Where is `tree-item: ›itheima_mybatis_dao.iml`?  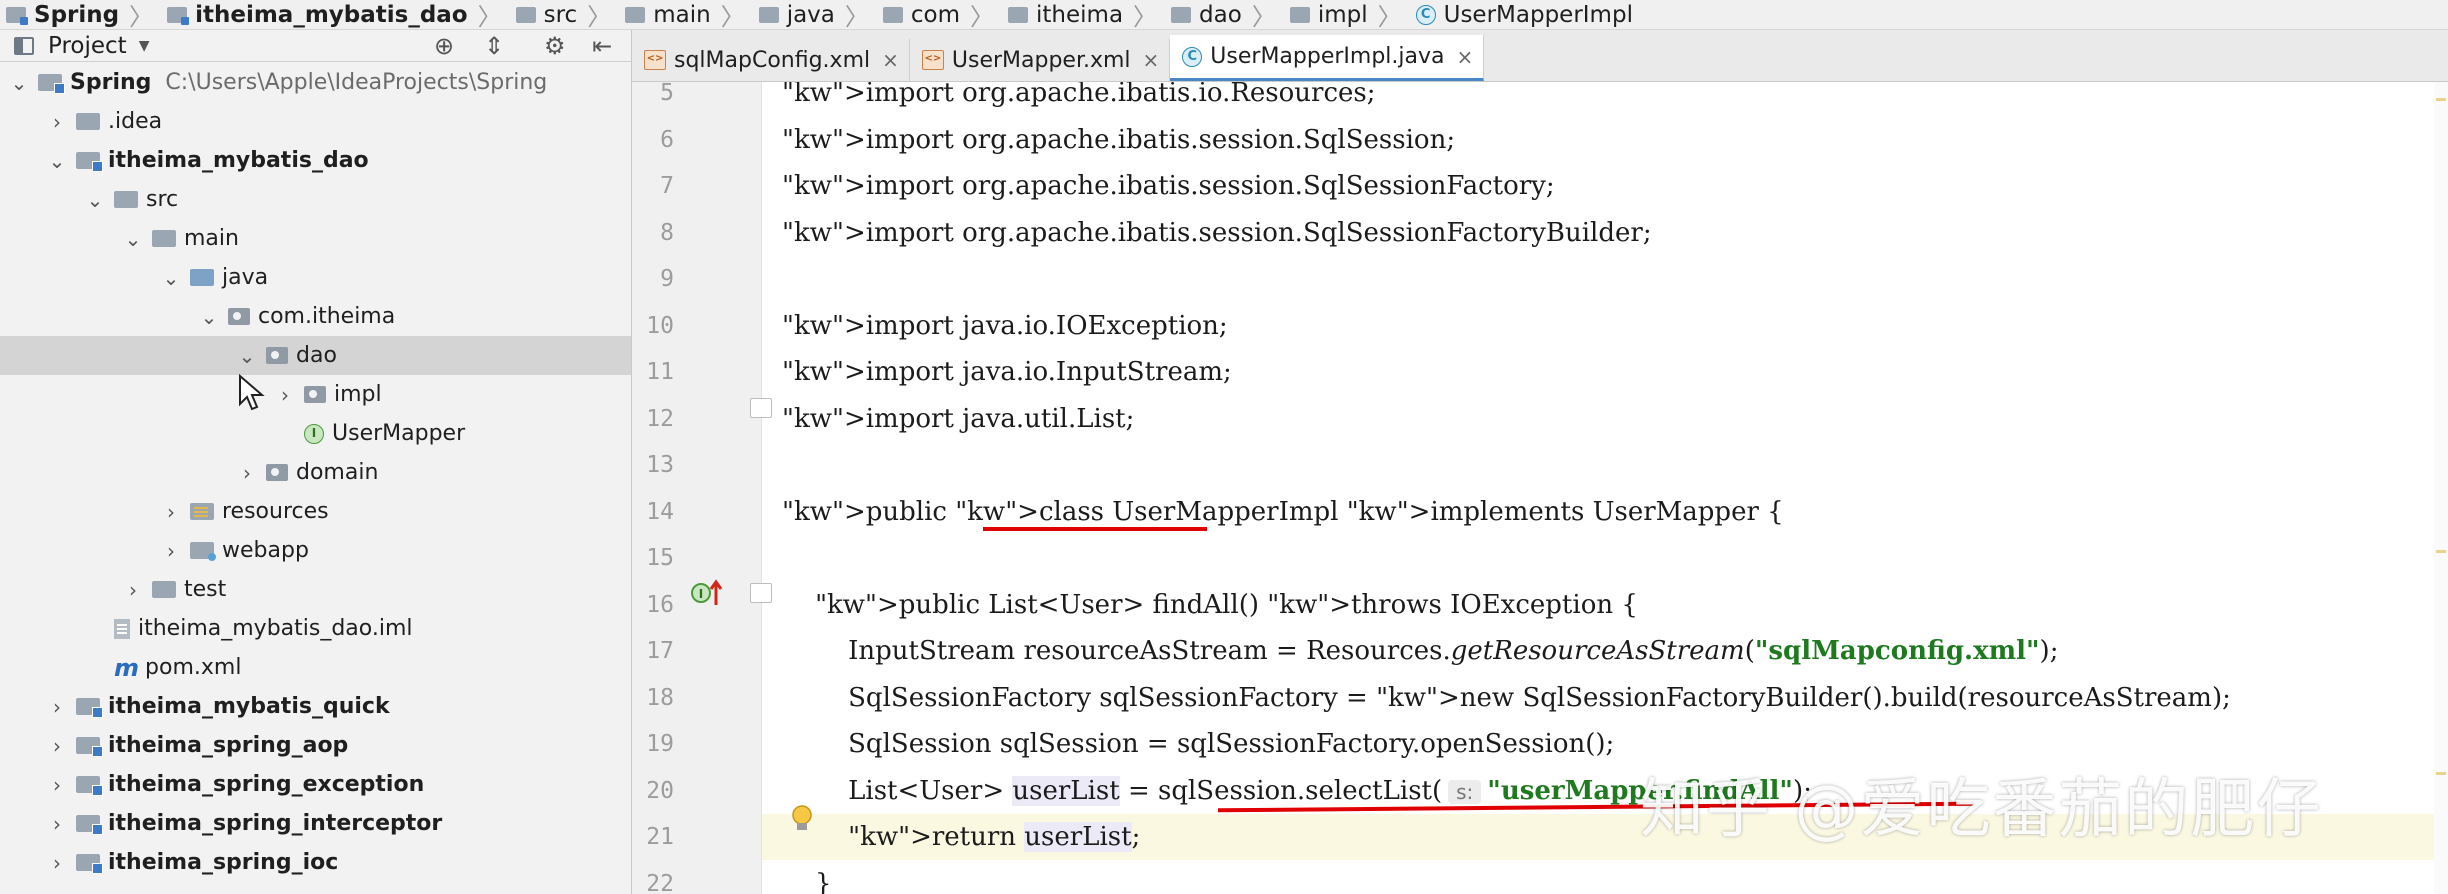
tree-item: ›itheima_mybatis_dao.iml is located at coordinates (315, 628).